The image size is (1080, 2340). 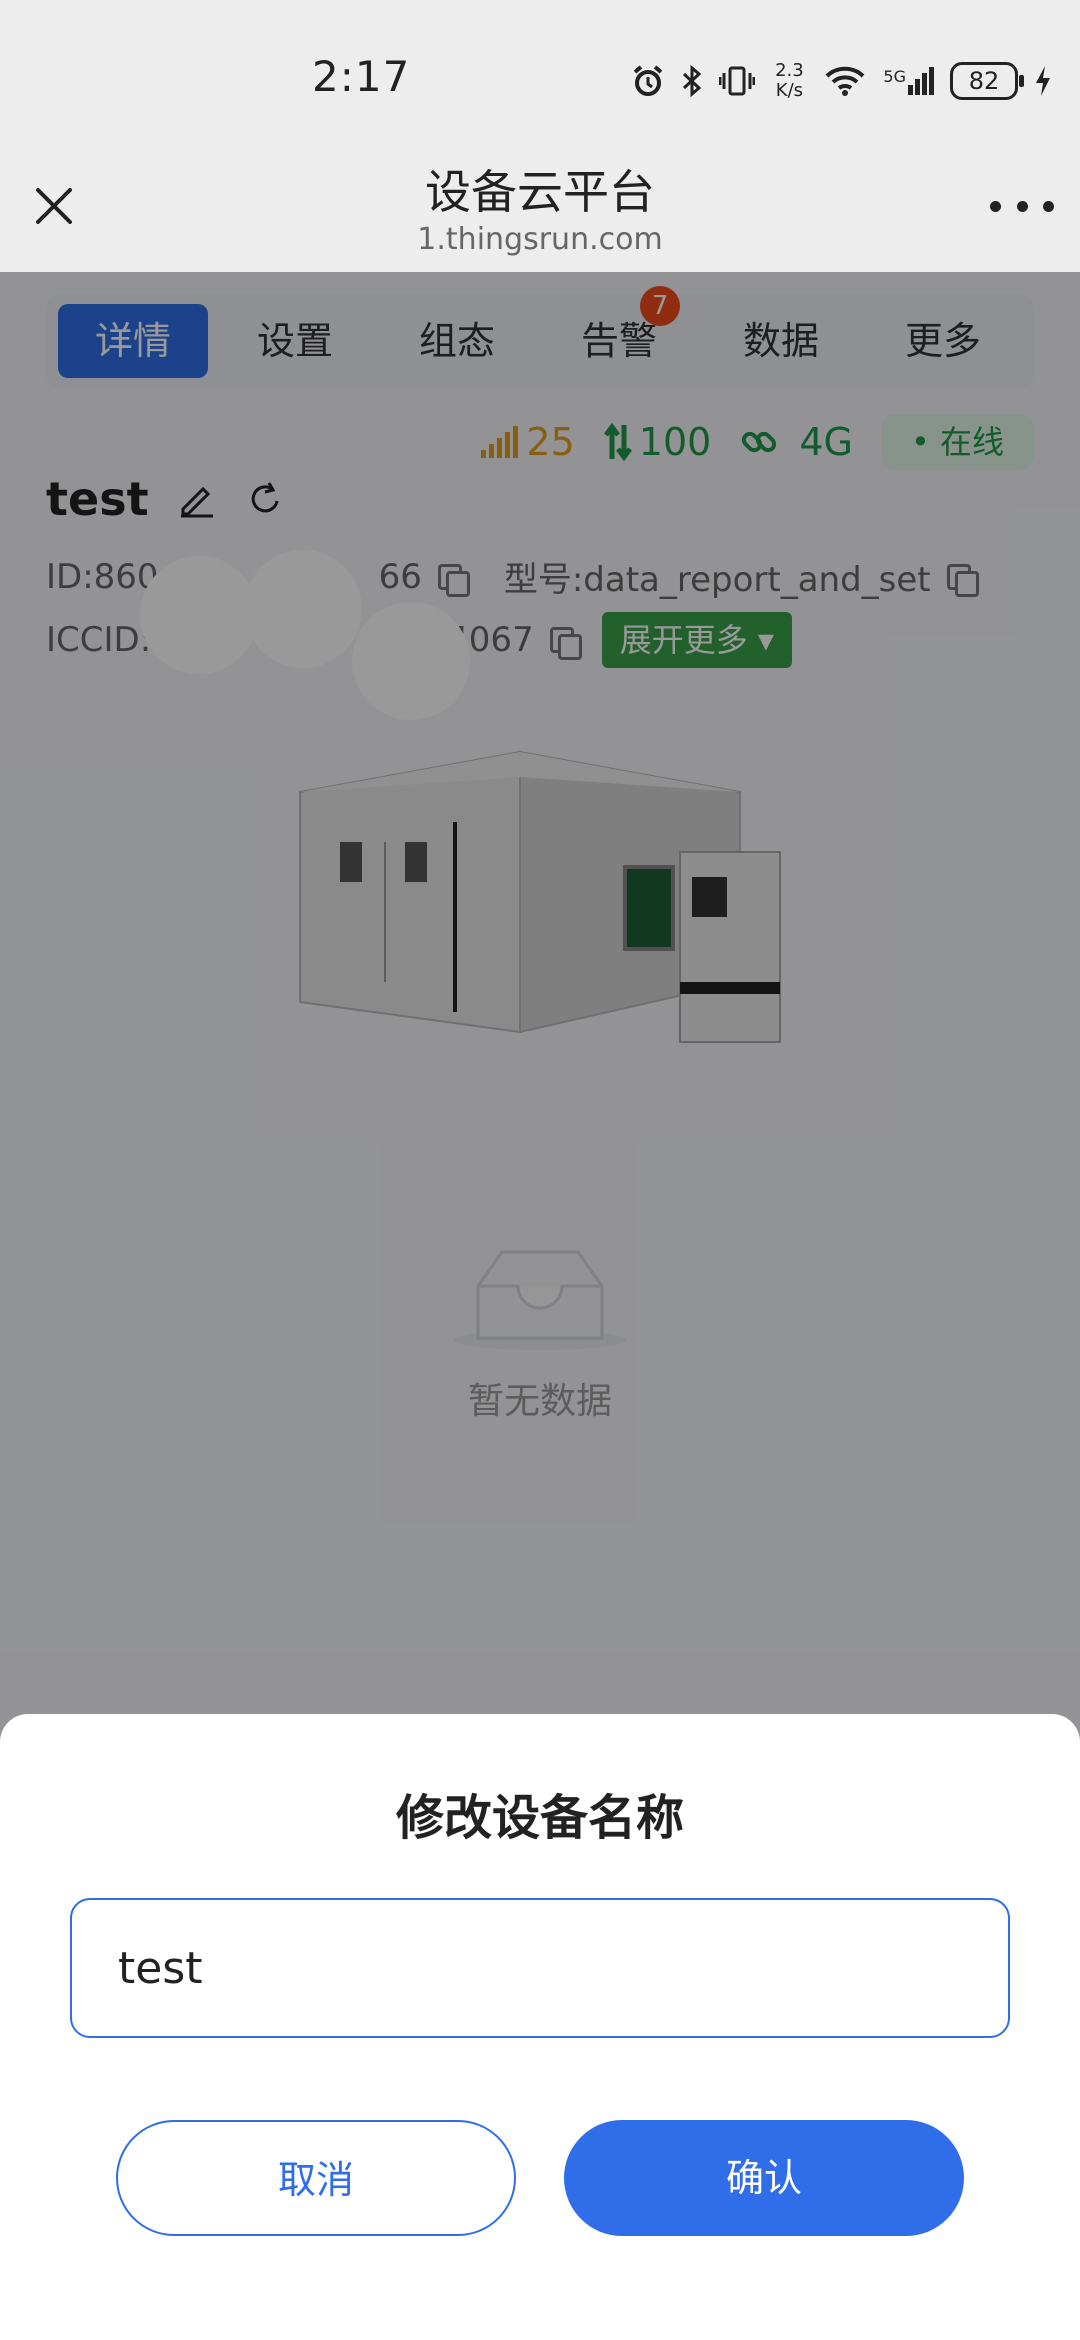 I want to click on cell-signal-icon: 5G, so click(x=908, y=81).